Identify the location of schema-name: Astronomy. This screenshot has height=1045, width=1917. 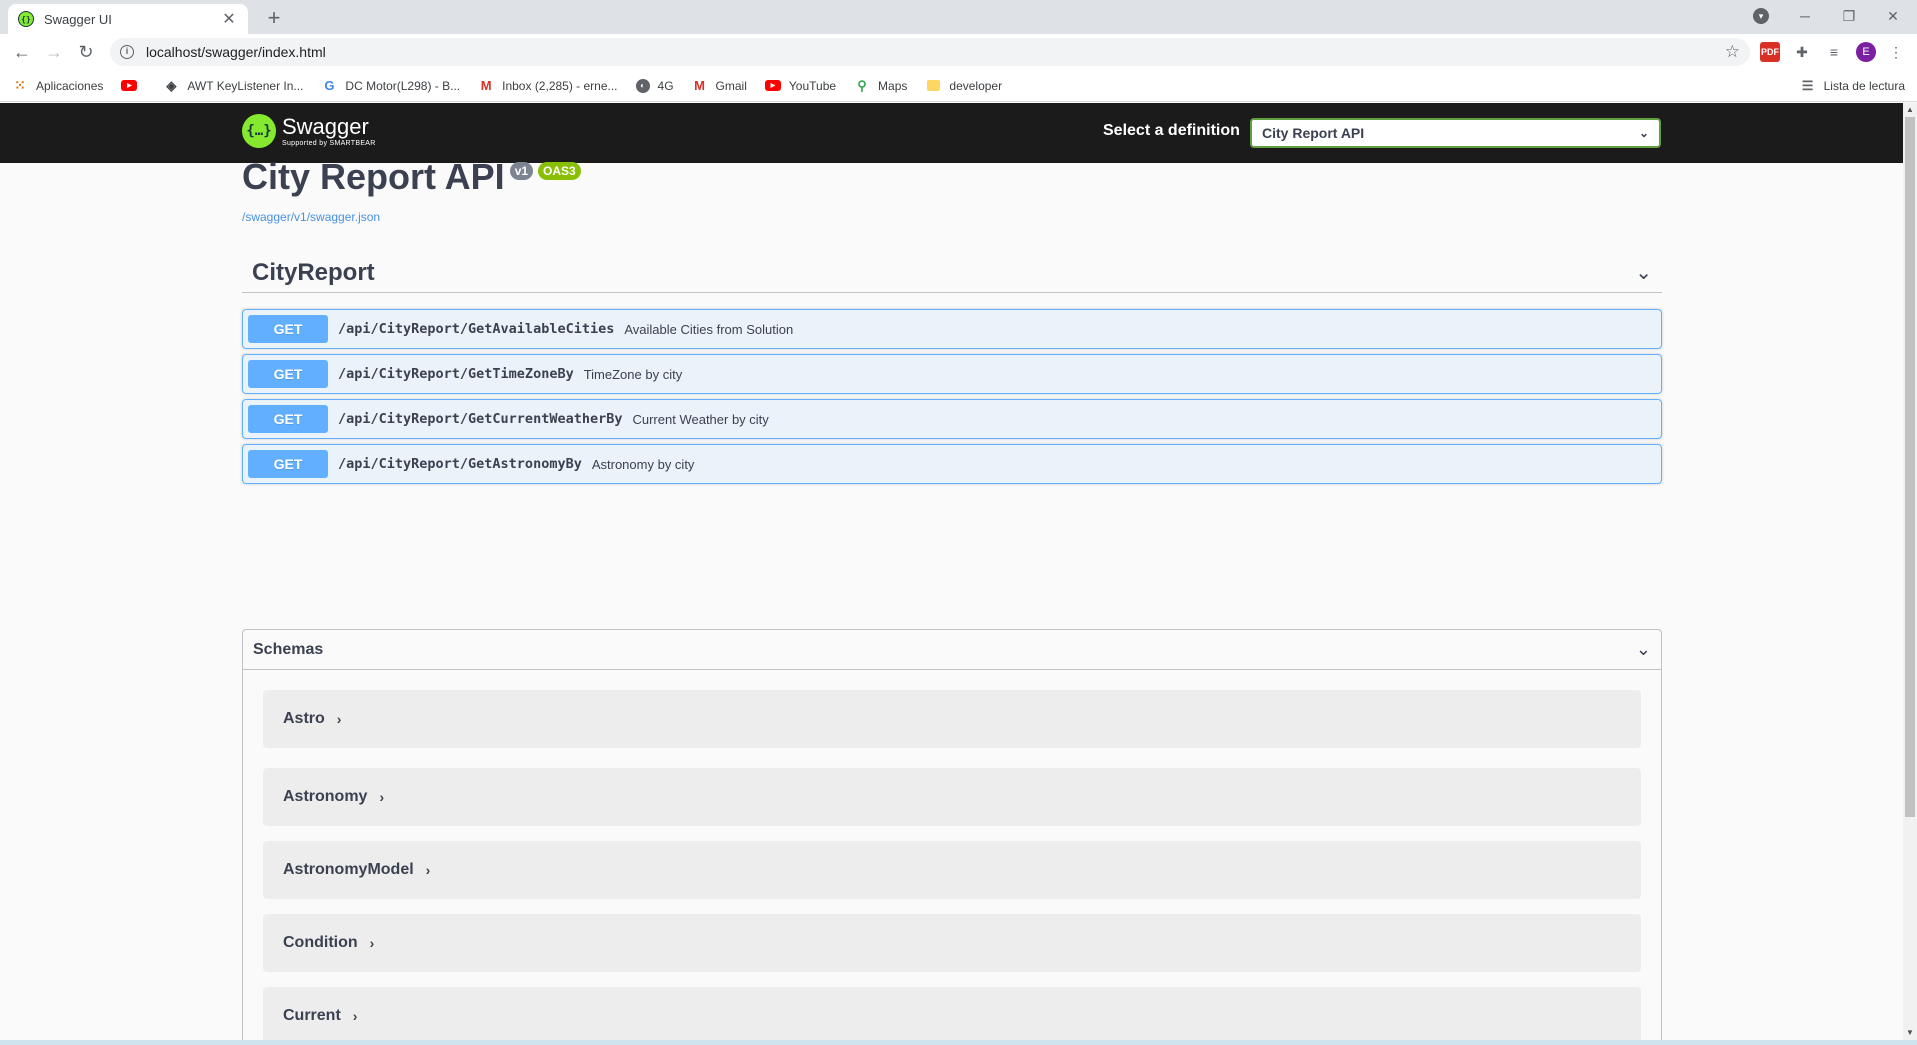
(325, 796).